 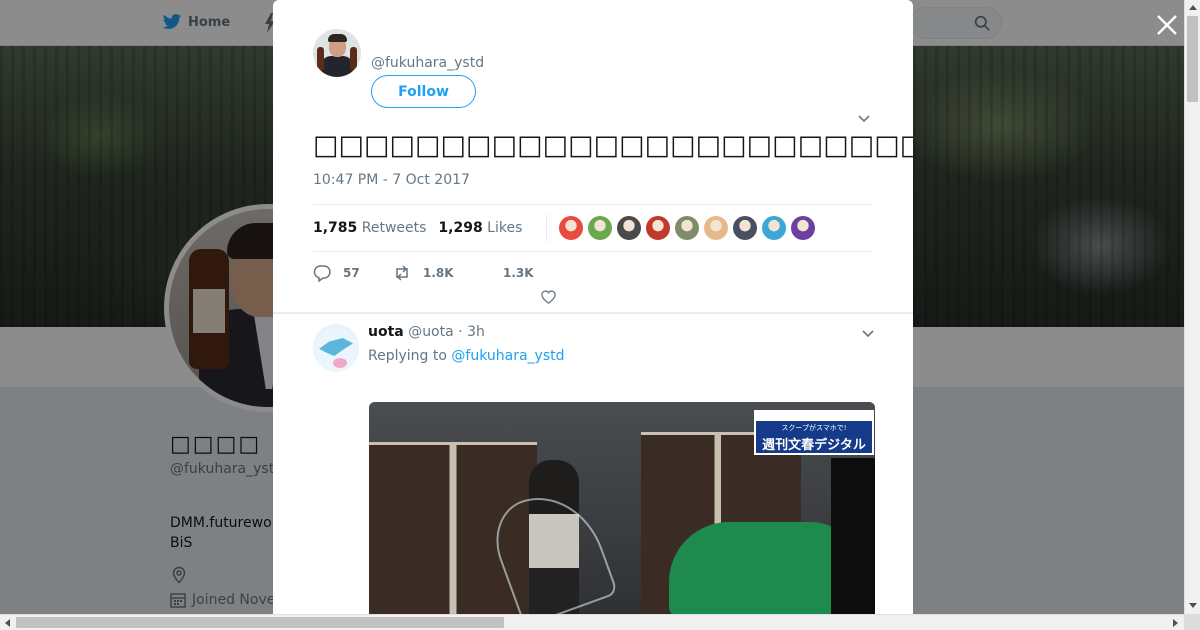 What do you see at coordinates (402, 273) in the screenshot?
I see `retweet-icon` at bounding box center [402, 273].